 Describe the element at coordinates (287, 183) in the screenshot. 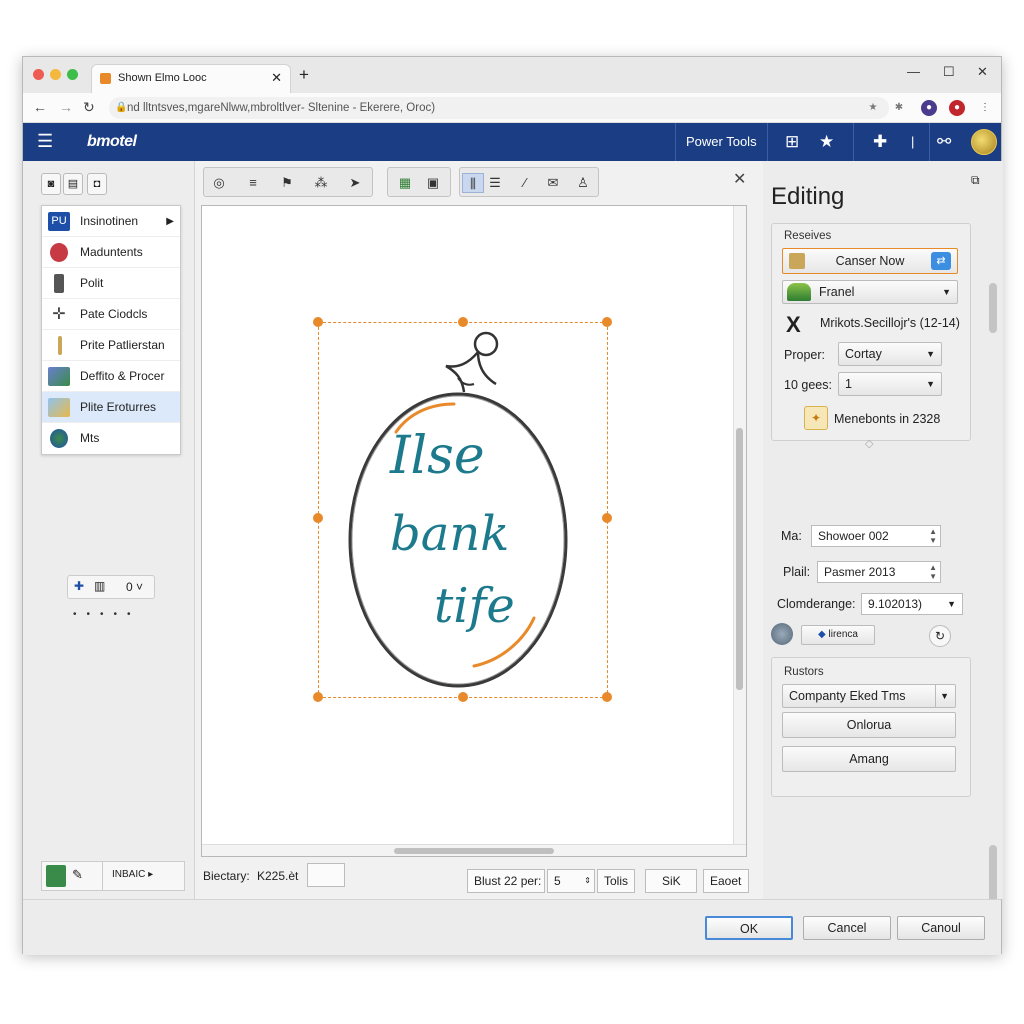

I see `flag-tool-icon: ⚑` at that location.